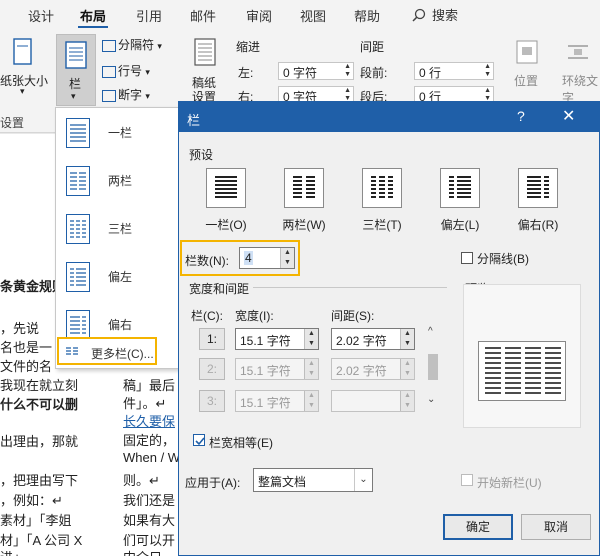 The height and width of the screenshot is (556, 600). What do you see at coordinates (13, 551) in the screenshot?
I see `doc-line: 进」` at bounding box center [13, 551].